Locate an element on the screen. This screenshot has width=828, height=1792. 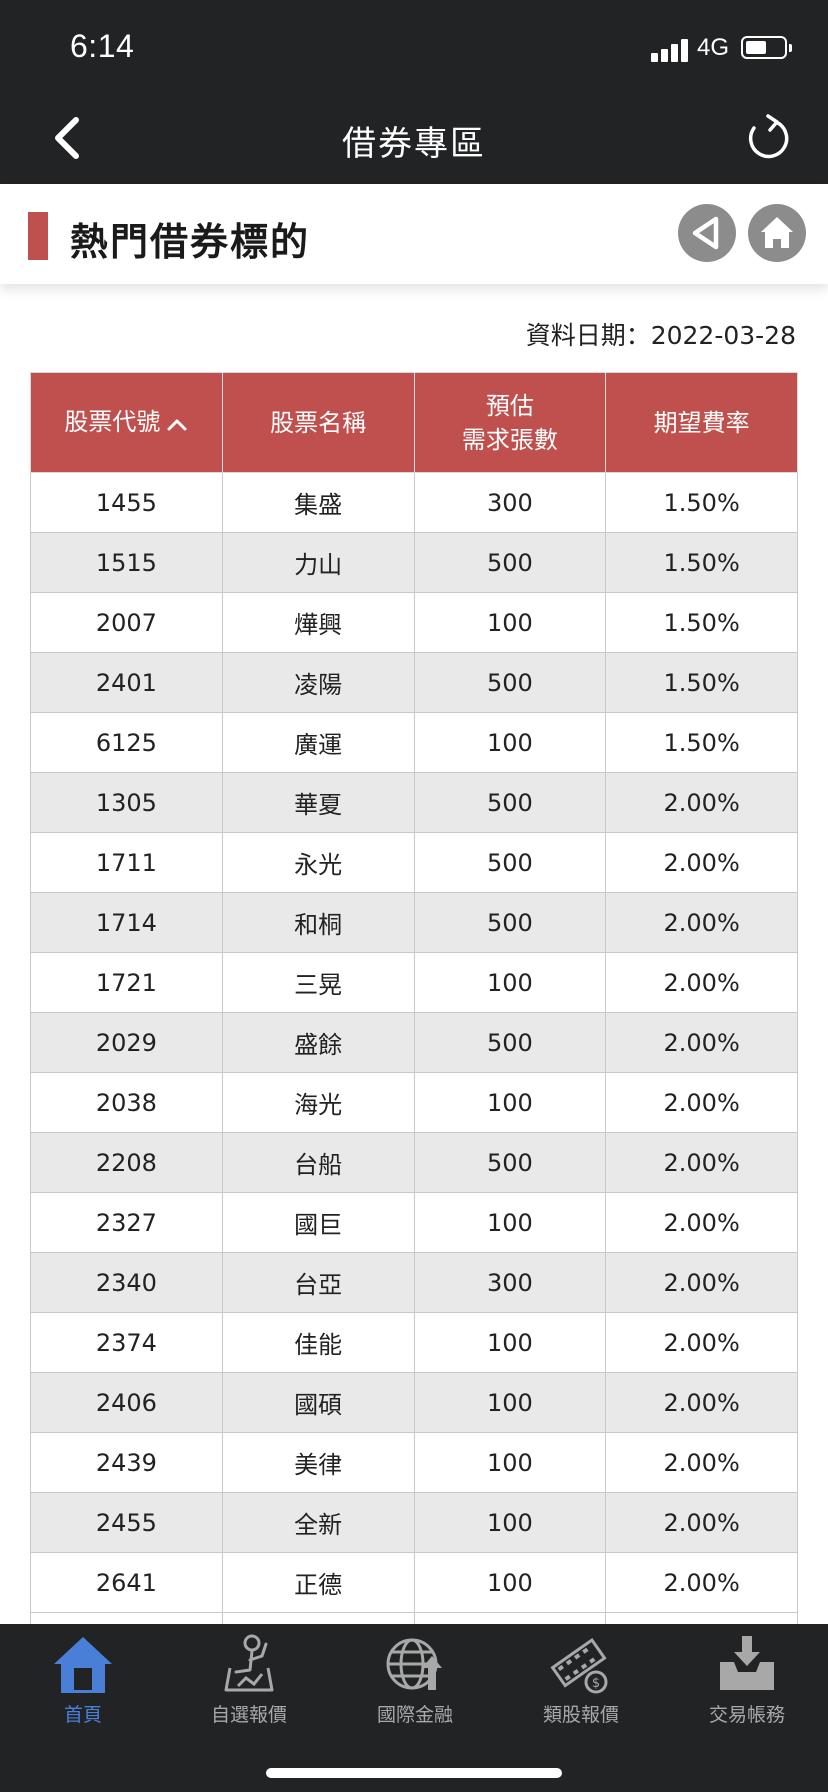
cell-stock-name: 佳能 is located at coordinates (318, 1342).